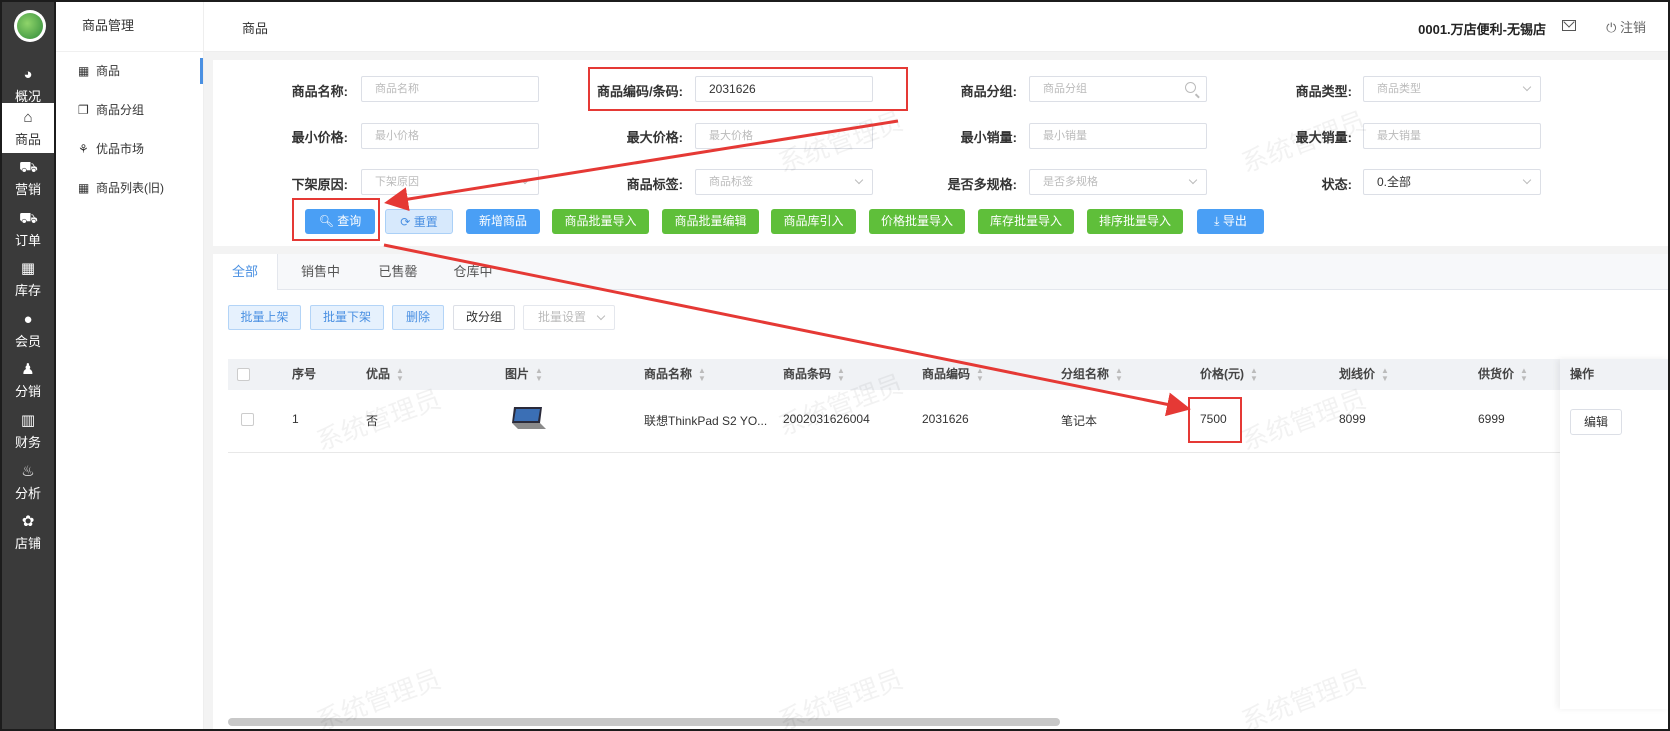 This screenshot has width=1670, height=731. What do you see at coordinates (1118, 89) in the screenshot?
I see `group-select: 商品分组` at bounding box center [1118, 89].